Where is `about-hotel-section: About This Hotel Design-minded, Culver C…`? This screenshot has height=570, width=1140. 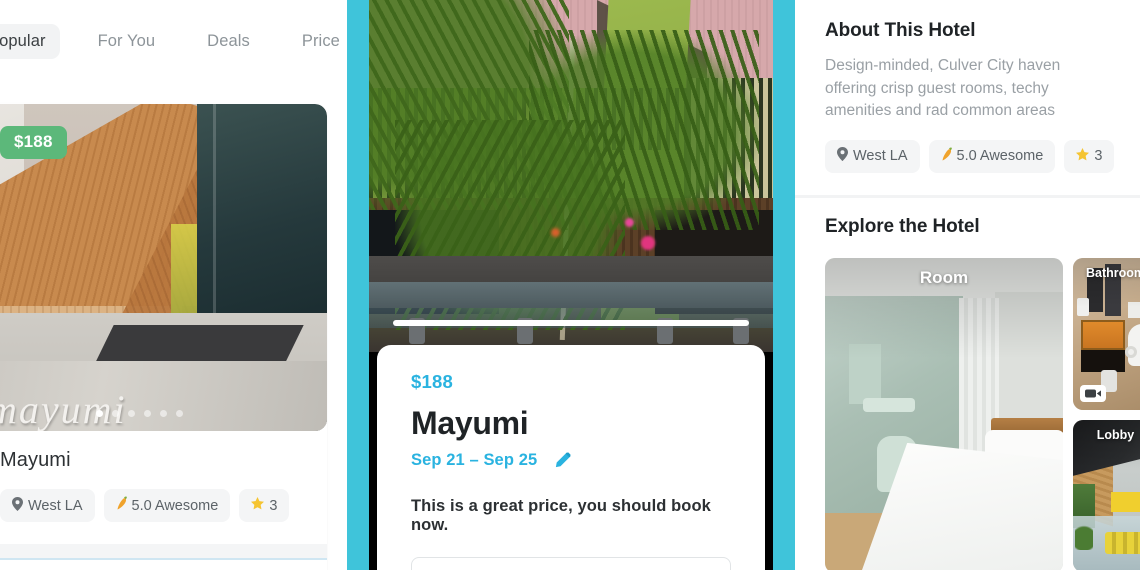 about-hotel-section: About This Hotel Design-minded, Culver C… is located at coordinates (967, 97).